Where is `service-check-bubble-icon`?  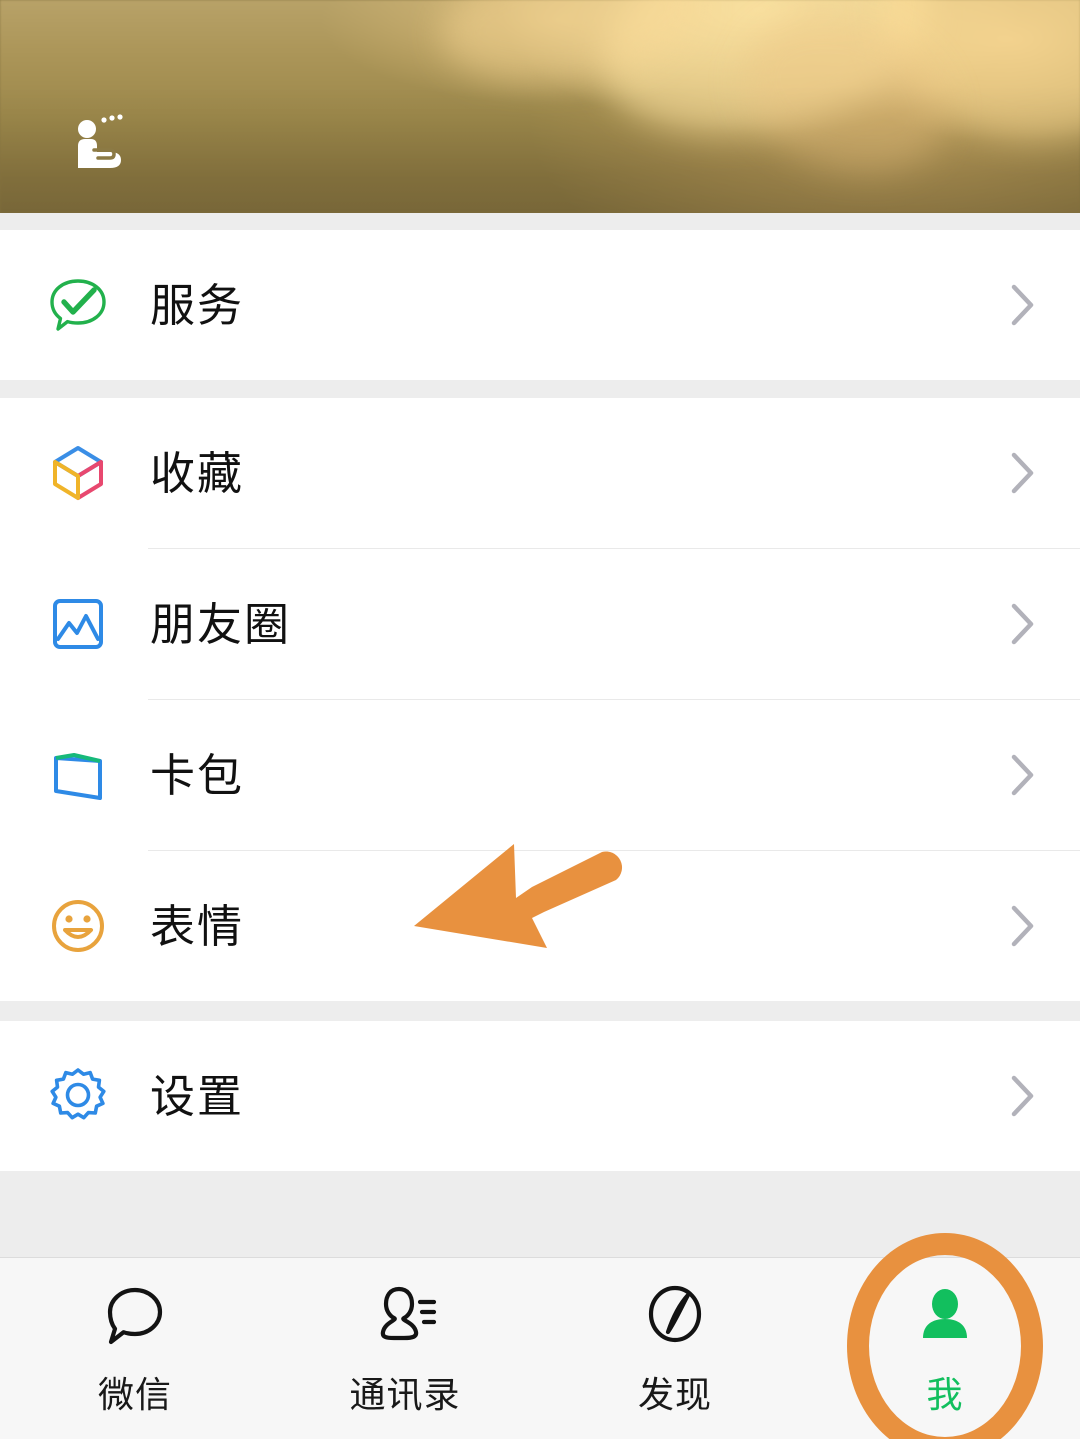
service-check-bubble-icon is located at coordinates (78, 305).